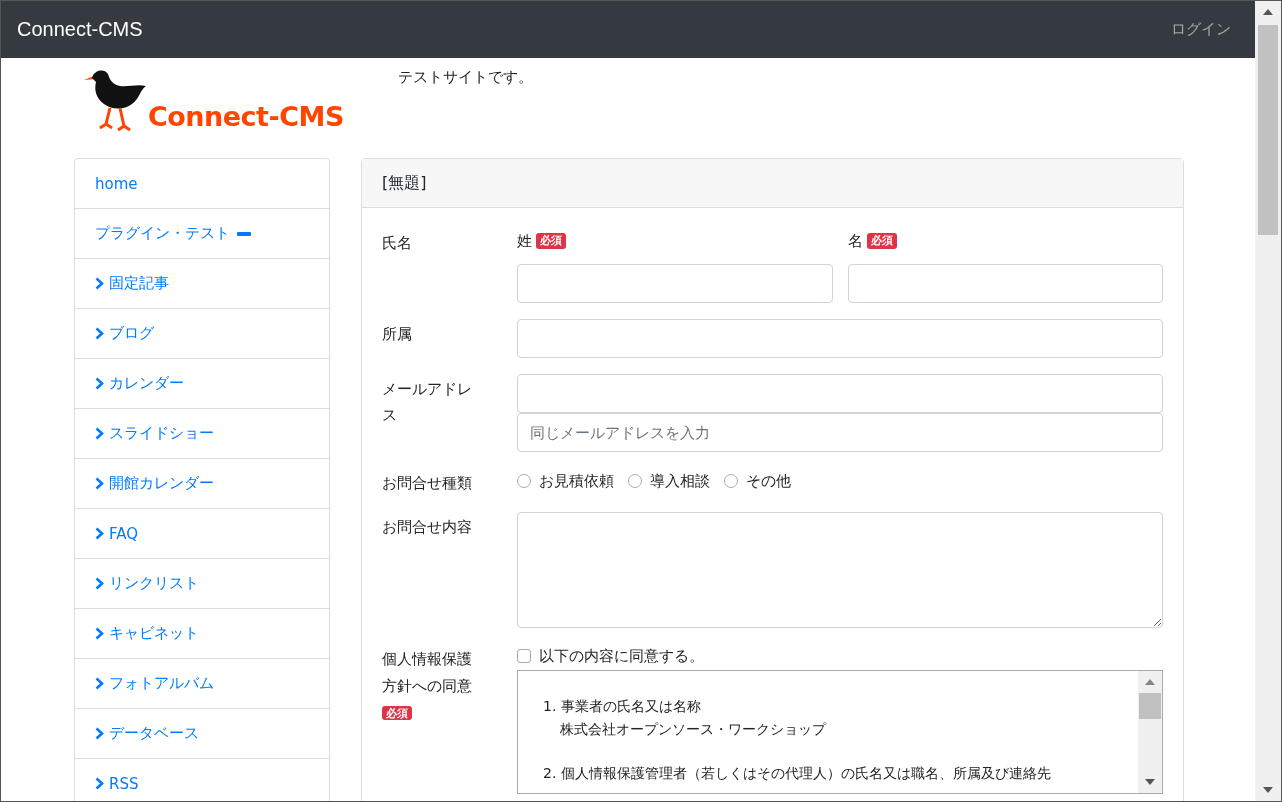  Describe the element at coordinates (202, 780) in the screenshot. I see `sidebar-item: RSS` at that location.